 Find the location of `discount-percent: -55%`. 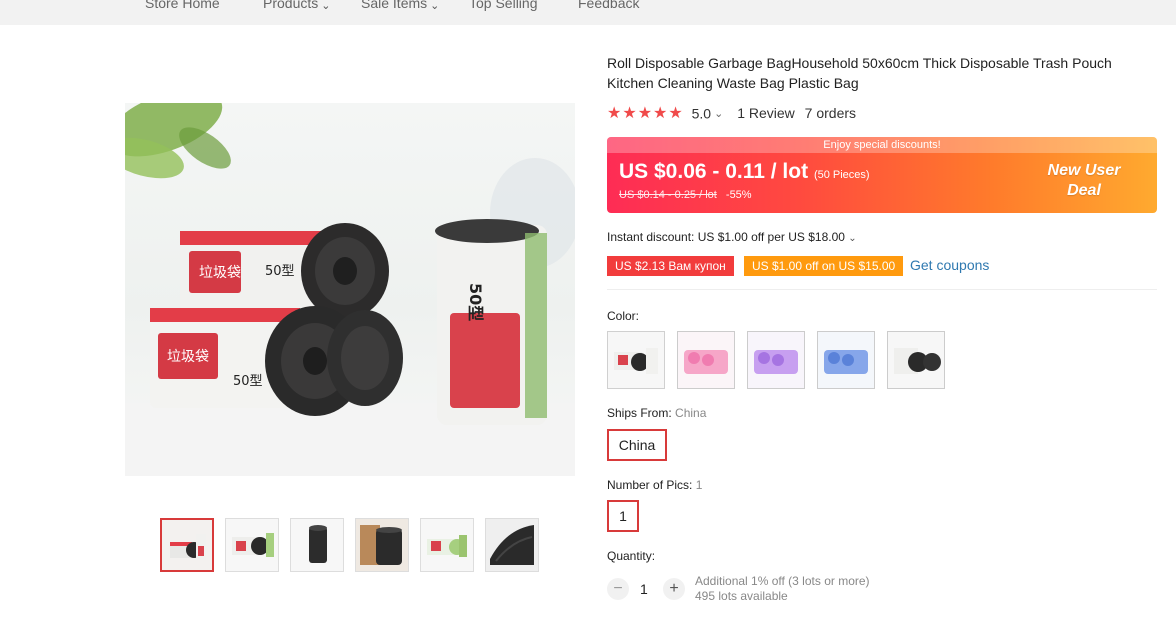

discount-percent: -55% is located at coordinates (738, 195).